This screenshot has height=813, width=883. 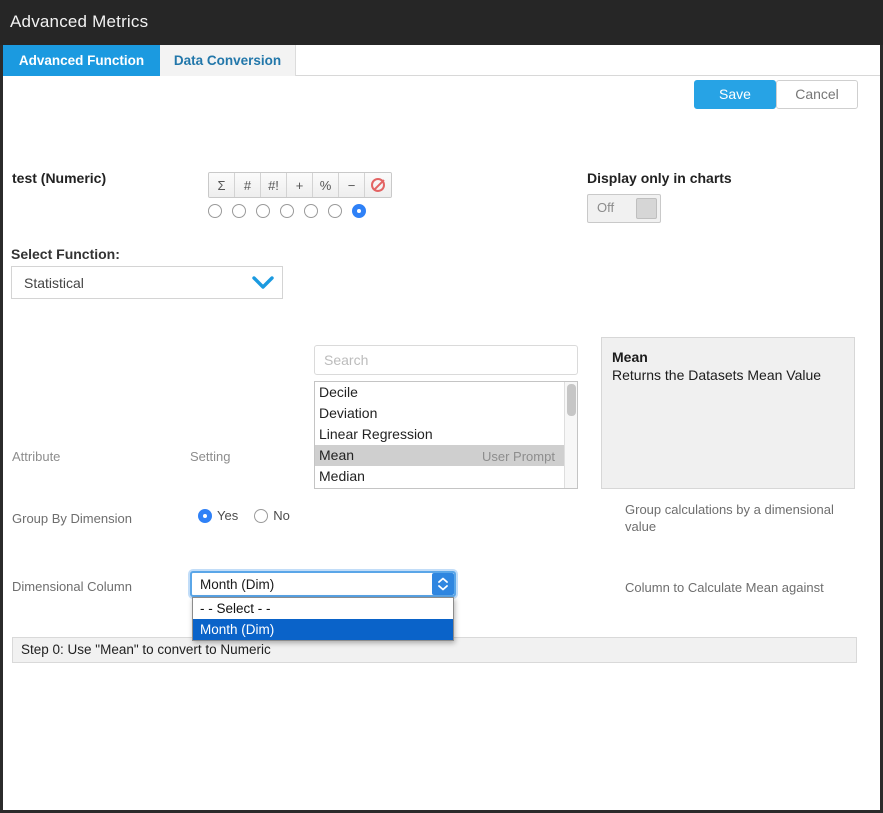 What do you see at coordinates (205, 515) in the screenshot?
I see `radio-yes` at bounding box center [205, 515].